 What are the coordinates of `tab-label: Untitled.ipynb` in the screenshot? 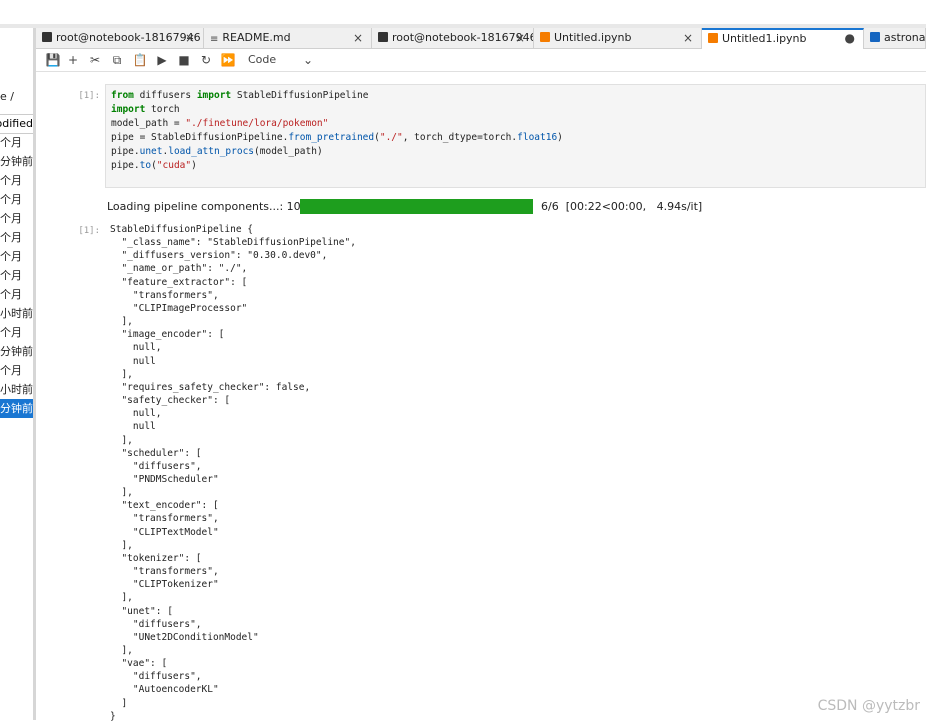 It's located at (593, 37).